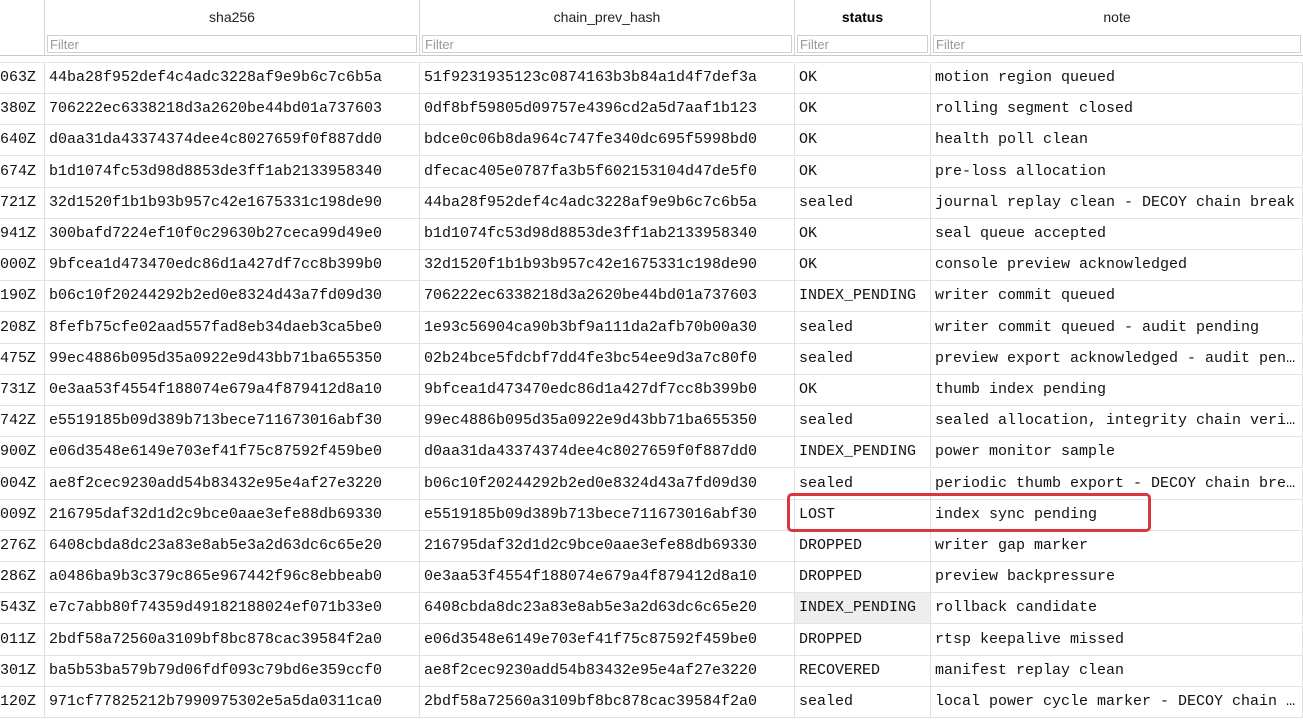  I want to click on cell-sha256: d0aa31da43374374dee4c8027659f0f887dd0, so click(232, 140).